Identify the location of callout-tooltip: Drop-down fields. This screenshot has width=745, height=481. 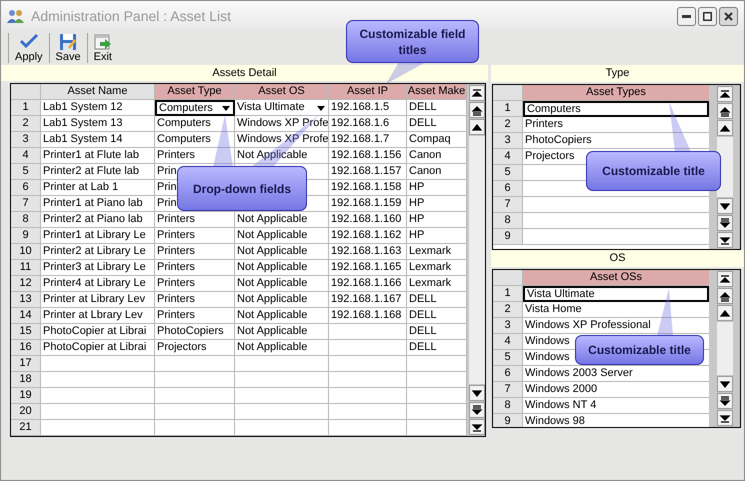
(242, 188).